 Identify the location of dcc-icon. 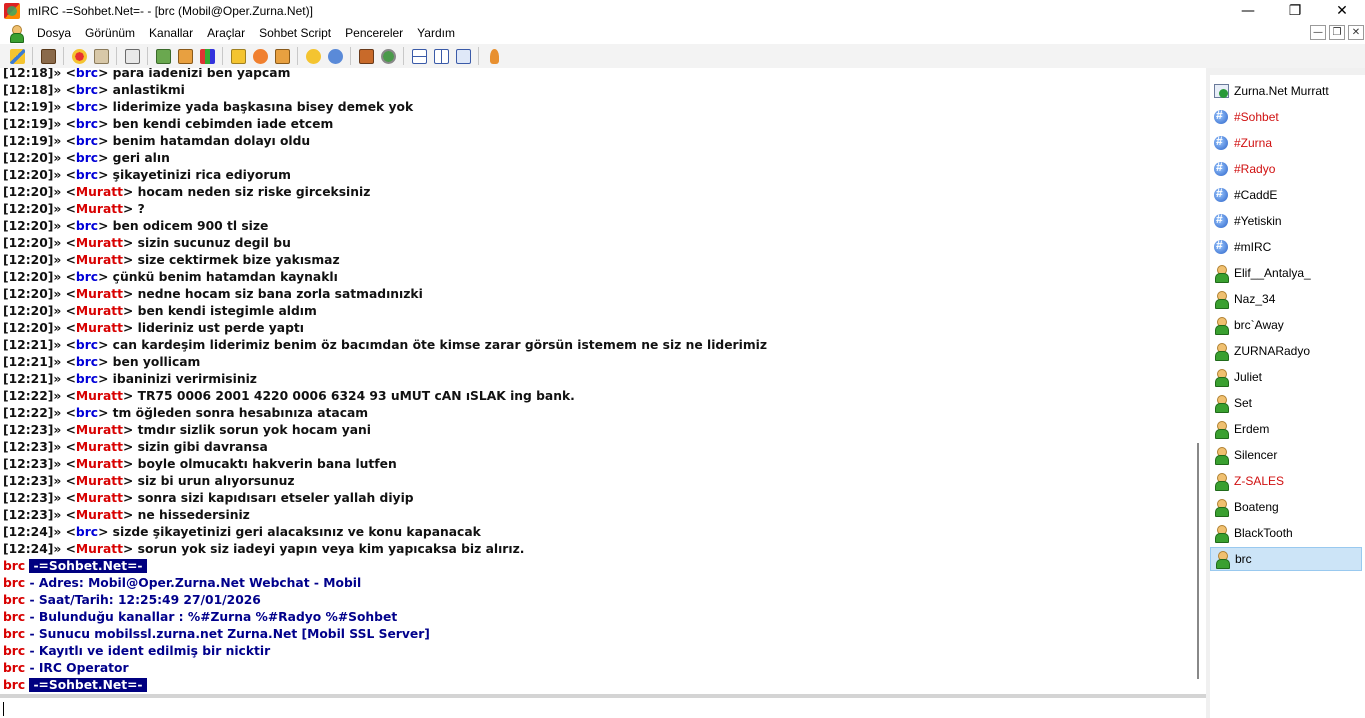
(185, 56).